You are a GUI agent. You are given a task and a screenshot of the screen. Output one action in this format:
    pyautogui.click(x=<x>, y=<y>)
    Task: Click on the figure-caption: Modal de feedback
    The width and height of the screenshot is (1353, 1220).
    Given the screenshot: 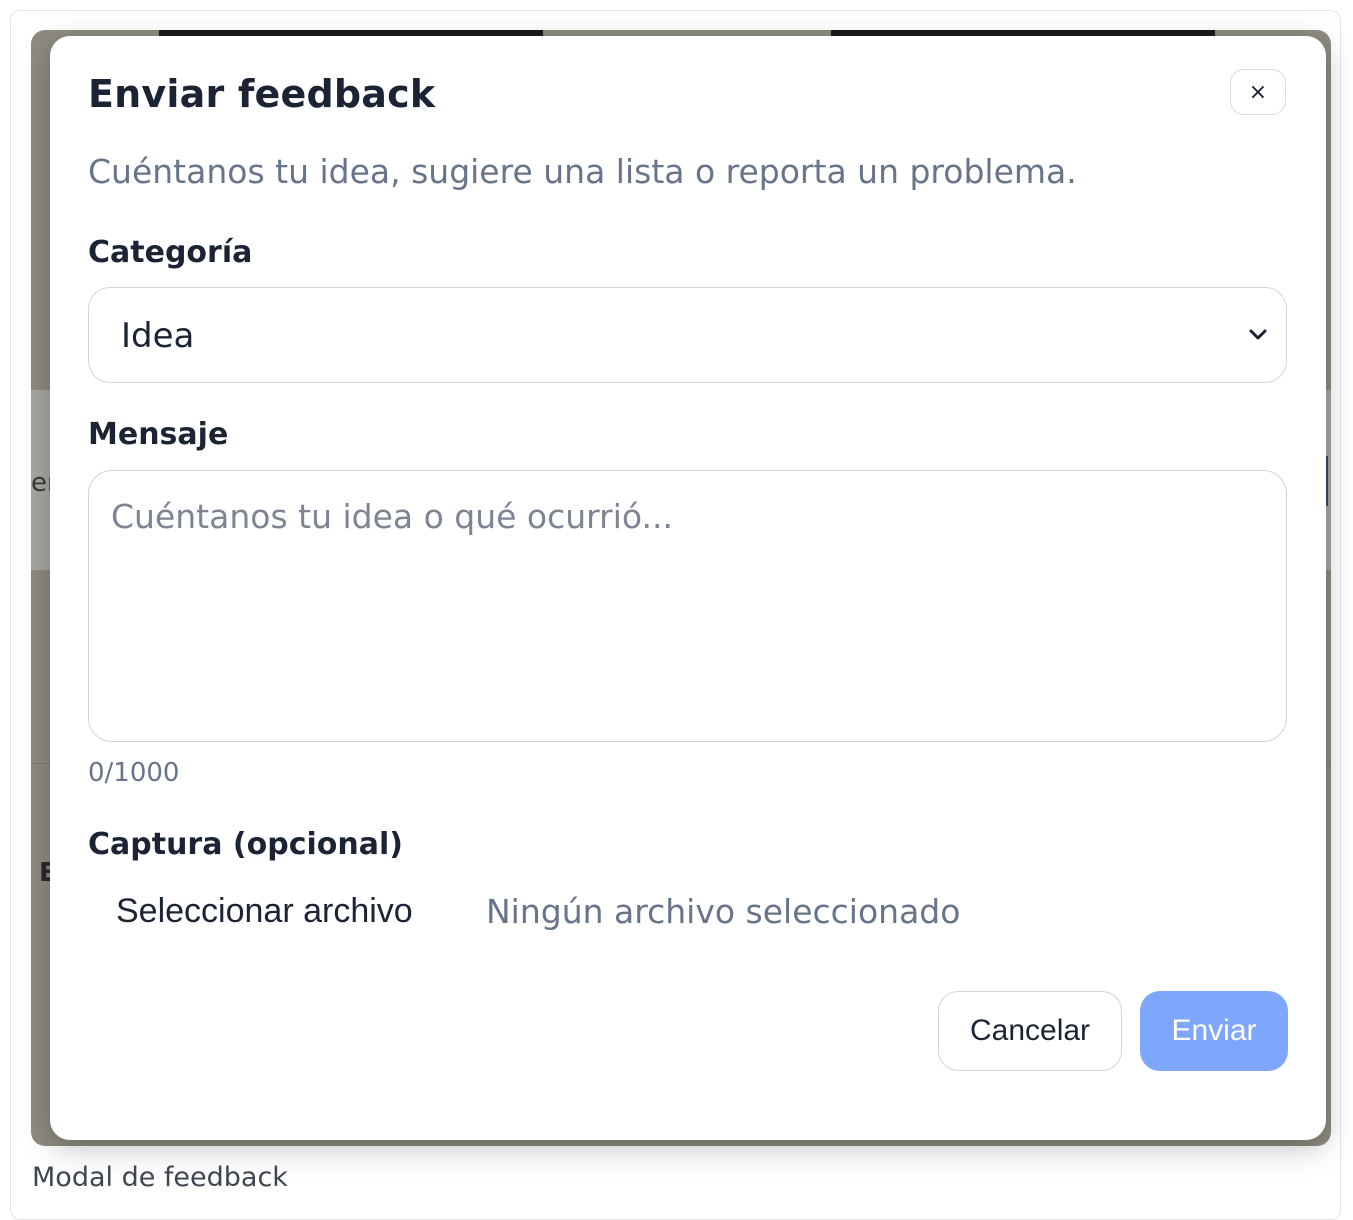 What is the action you would take?
    pyautogui.click(x=160, y=1177)
    